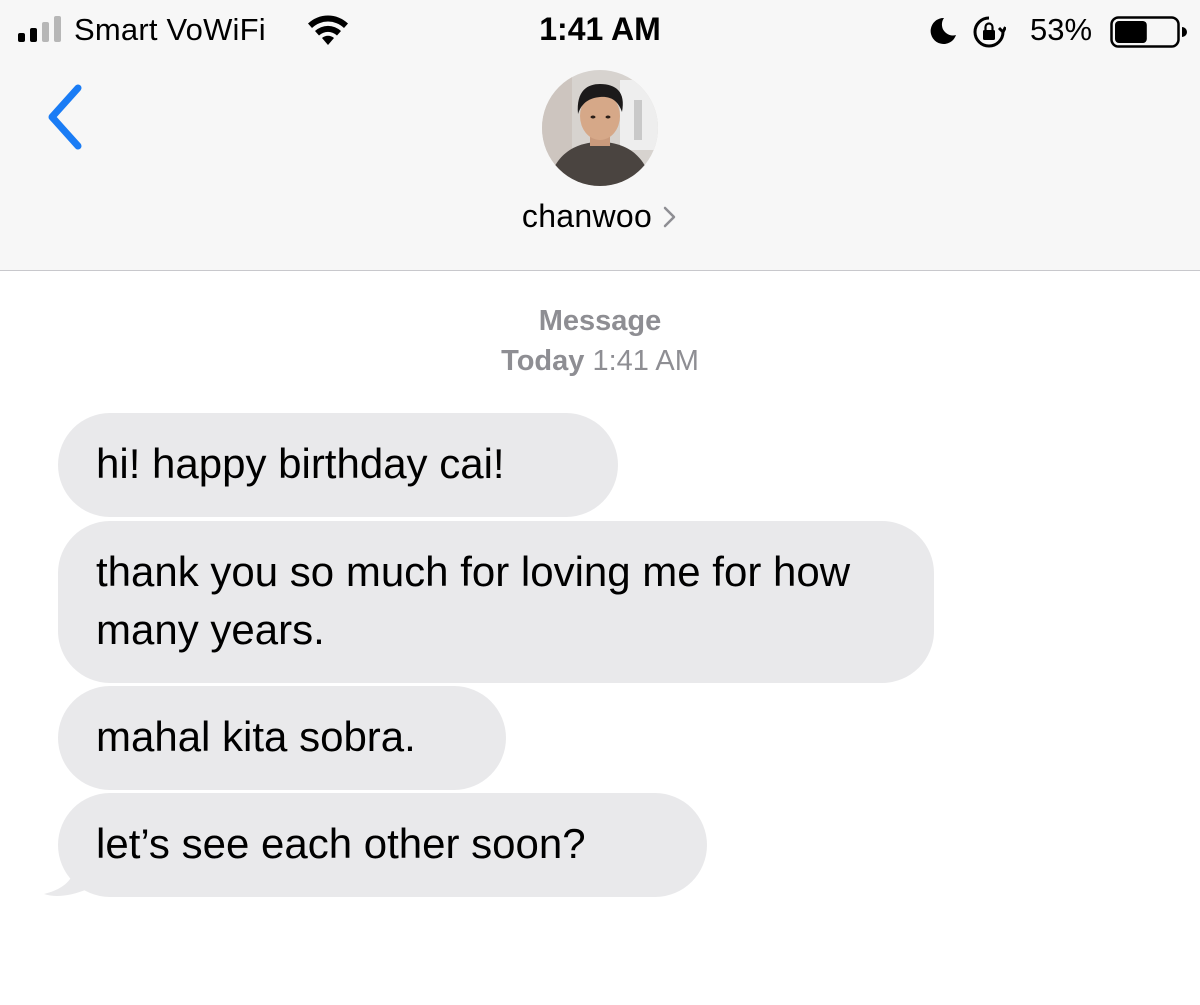  I want to click on bubble-tail, so click(67, 877).